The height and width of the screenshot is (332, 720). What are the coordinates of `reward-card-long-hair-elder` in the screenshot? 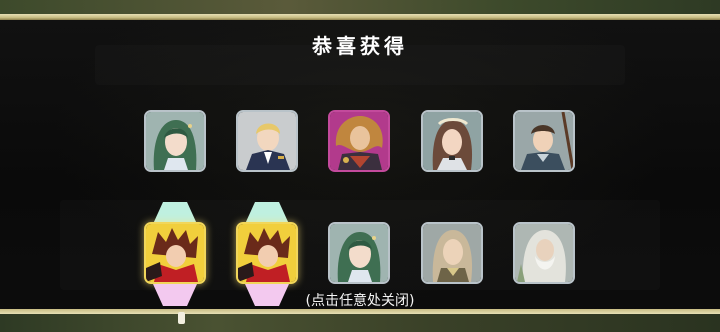 It's located at (452, 253).